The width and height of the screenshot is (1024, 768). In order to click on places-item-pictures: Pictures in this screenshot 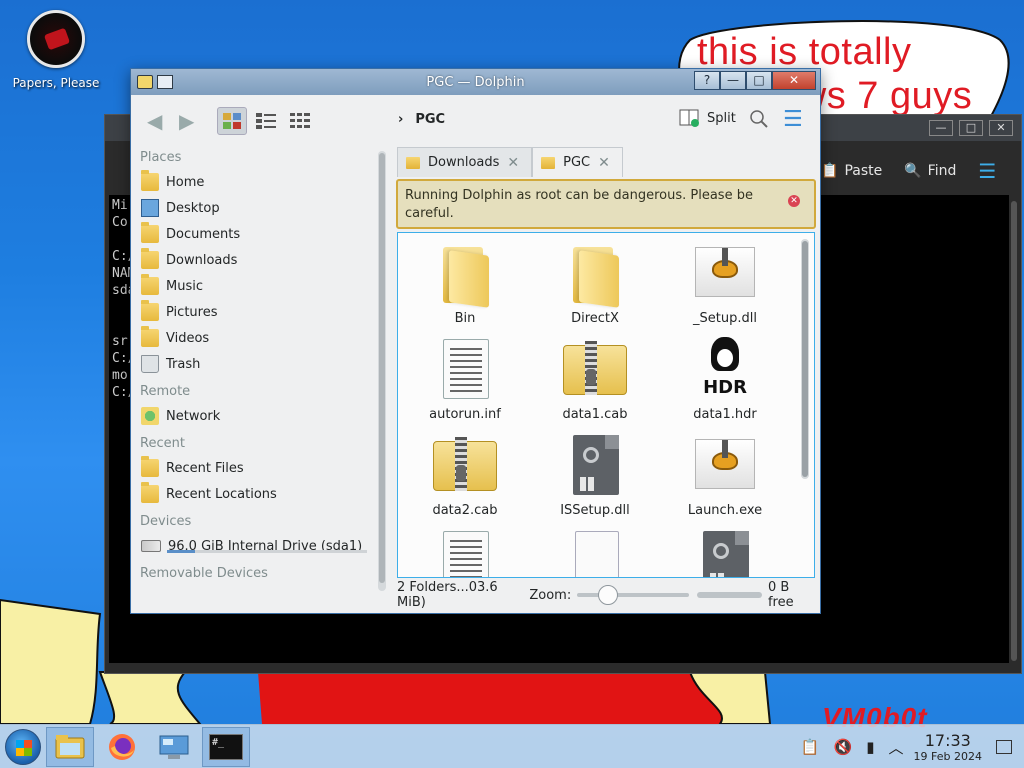, I will do `click(254, 312)`.